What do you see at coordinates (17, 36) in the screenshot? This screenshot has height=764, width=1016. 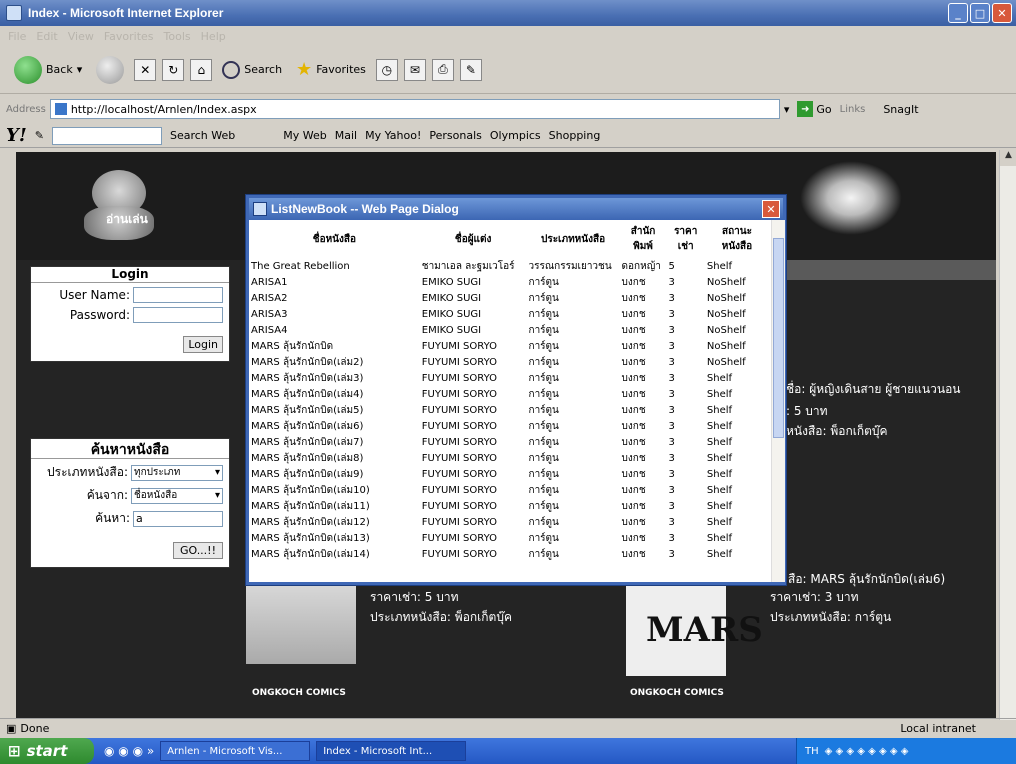 I see `menu-file: File` at bounding box center [17, 36].